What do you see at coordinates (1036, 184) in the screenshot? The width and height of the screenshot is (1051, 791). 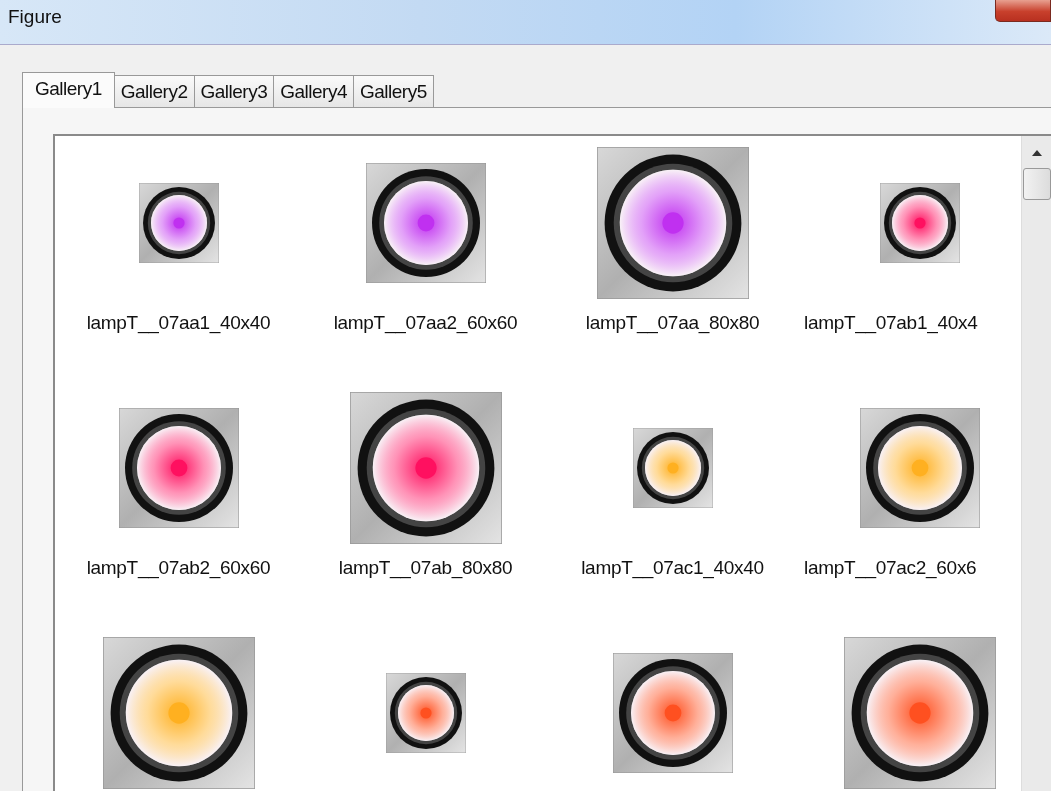 I see `scroll-thumb` at bounding box center [1036, 184].